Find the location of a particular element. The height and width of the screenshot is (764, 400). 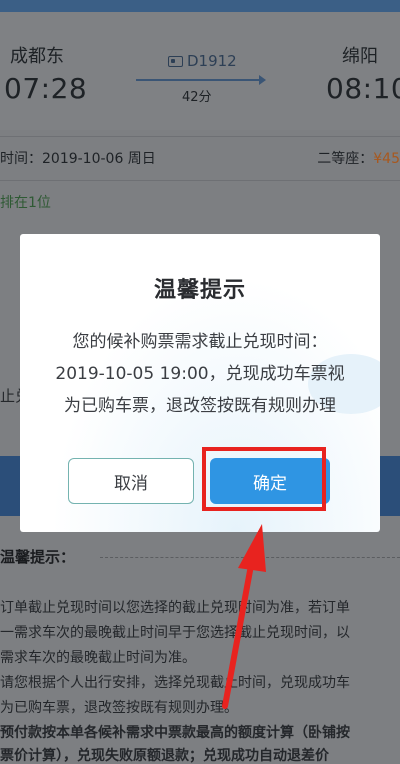

dialog-message-line: 为已购车票，退改签按既有规则办理 is located at coordinates (200, 406).